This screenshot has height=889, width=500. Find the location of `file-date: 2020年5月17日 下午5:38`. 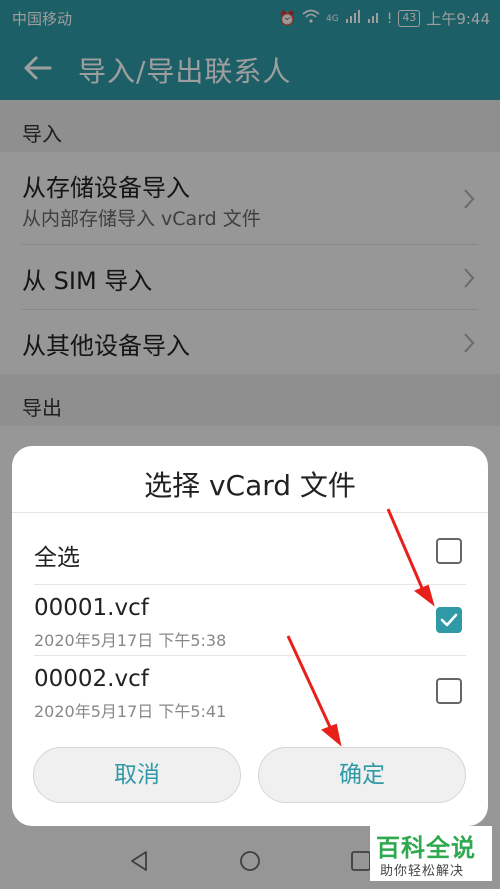

file-date: 2020年5月17日 下午5:38 is located at coordinates (130, 640).